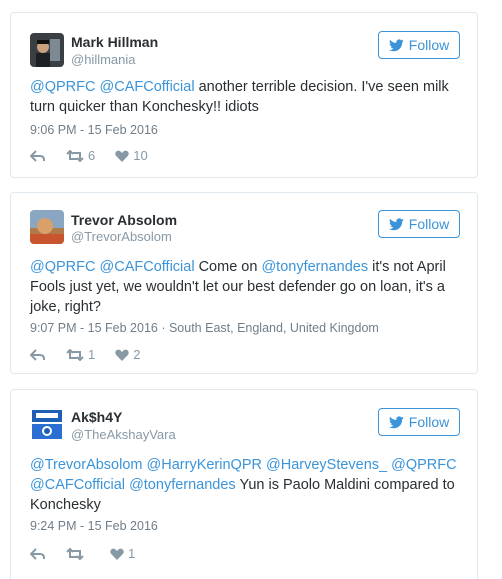  Describe the element at coordinates (144, 107) in the screenshot. I see `tweet-text-segment: turn quicker than Konchesky!! idiots` at that location.